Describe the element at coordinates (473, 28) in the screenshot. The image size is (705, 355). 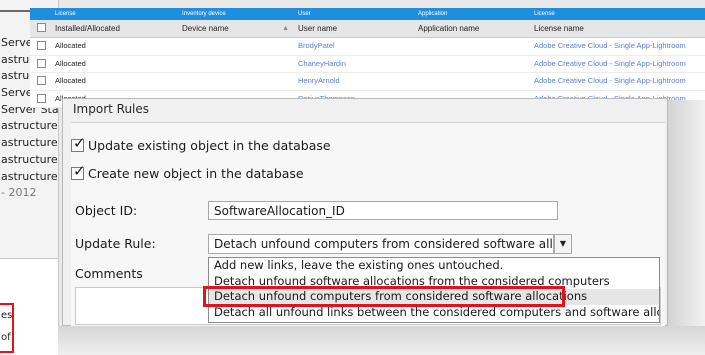
I see `col-application-name: Application name` at that location.